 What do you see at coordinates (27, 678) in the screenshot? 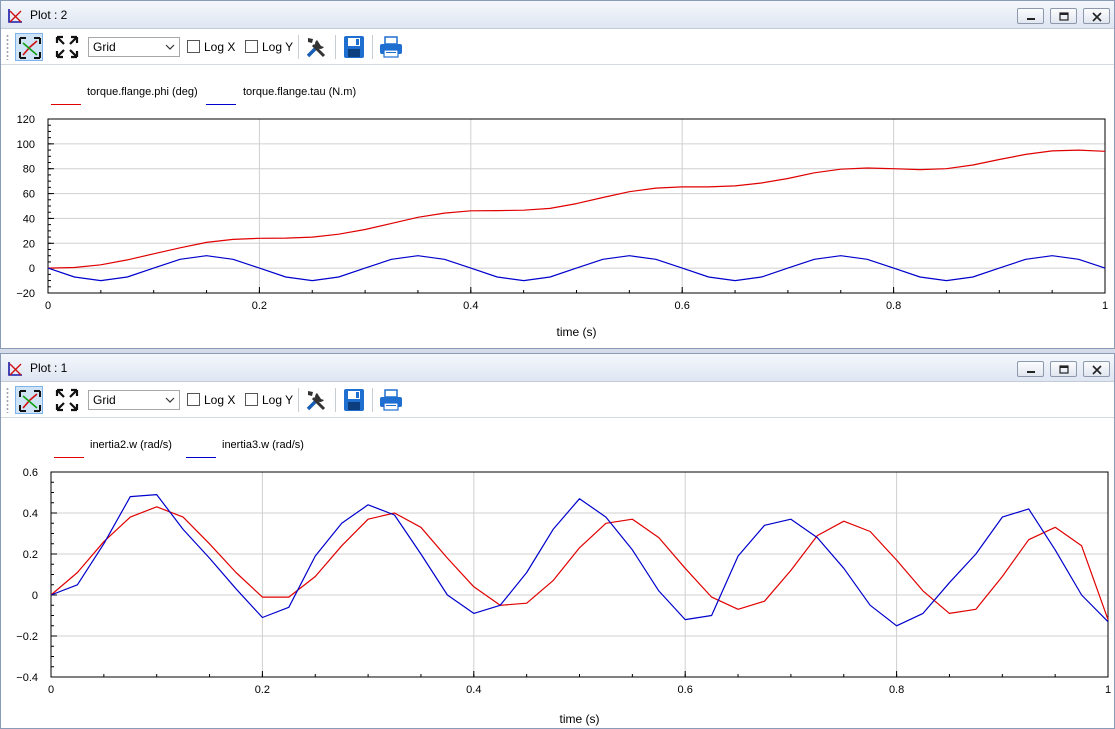
I see `y-tick-label: −0.4` at bounding box center [27, 678].